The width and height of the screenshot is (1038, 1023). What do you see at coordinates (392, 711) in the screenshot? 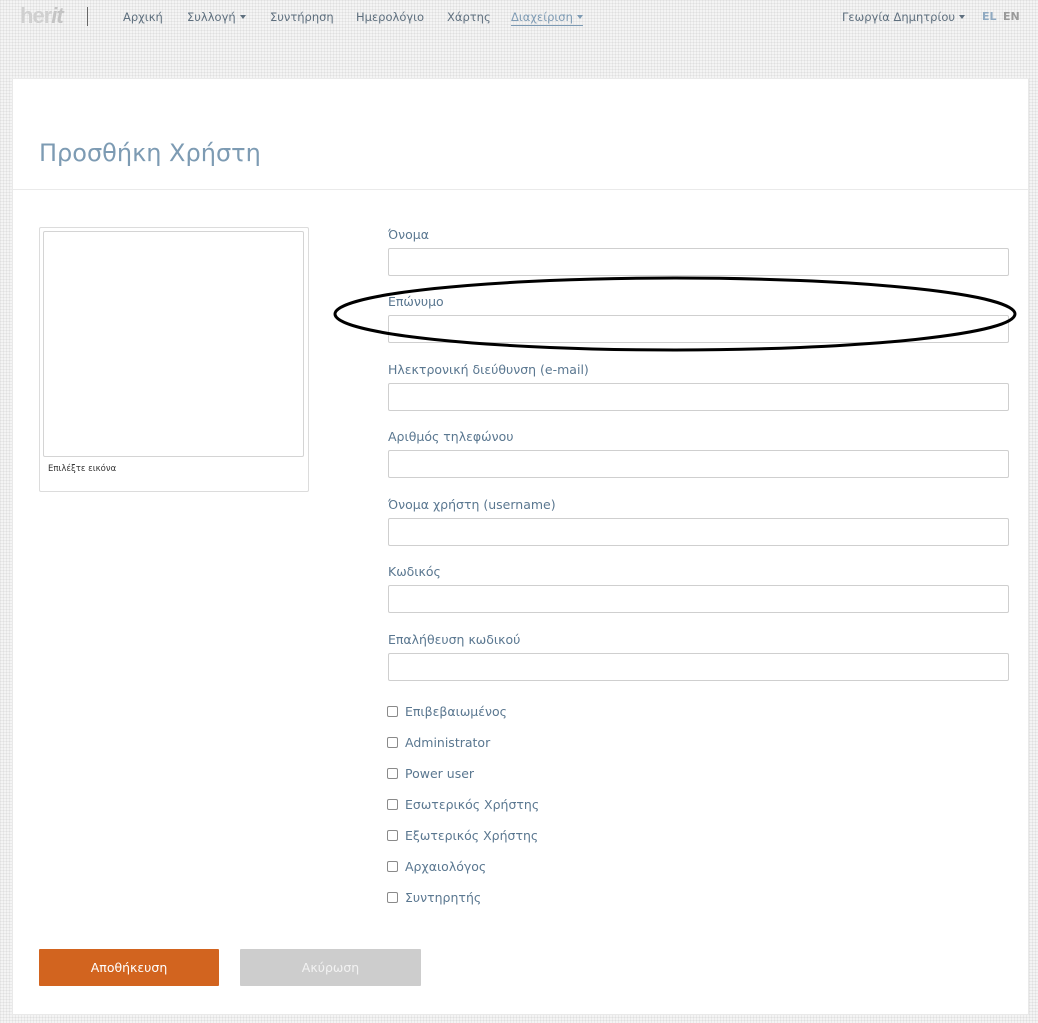
I see `checkbox-verified-box` at bounding box center [392, 711].